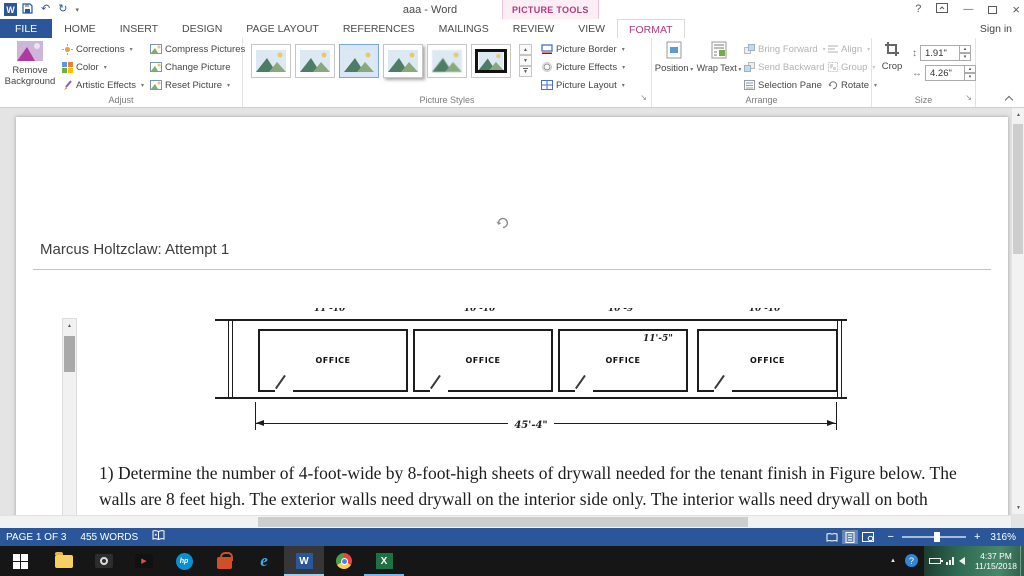  What do you see at coordinates (583, 67) in the screenshot?
I see `picture-effects-button: Picture Effects` at bounding box center [583, 67].